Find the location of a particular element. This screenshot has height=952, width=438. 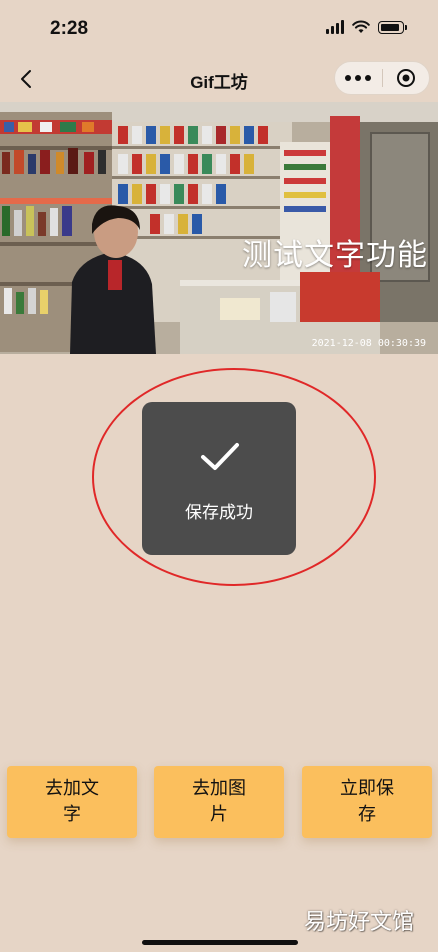

add-text-button-label: 去加文字 is located at coordinates (72, 801).